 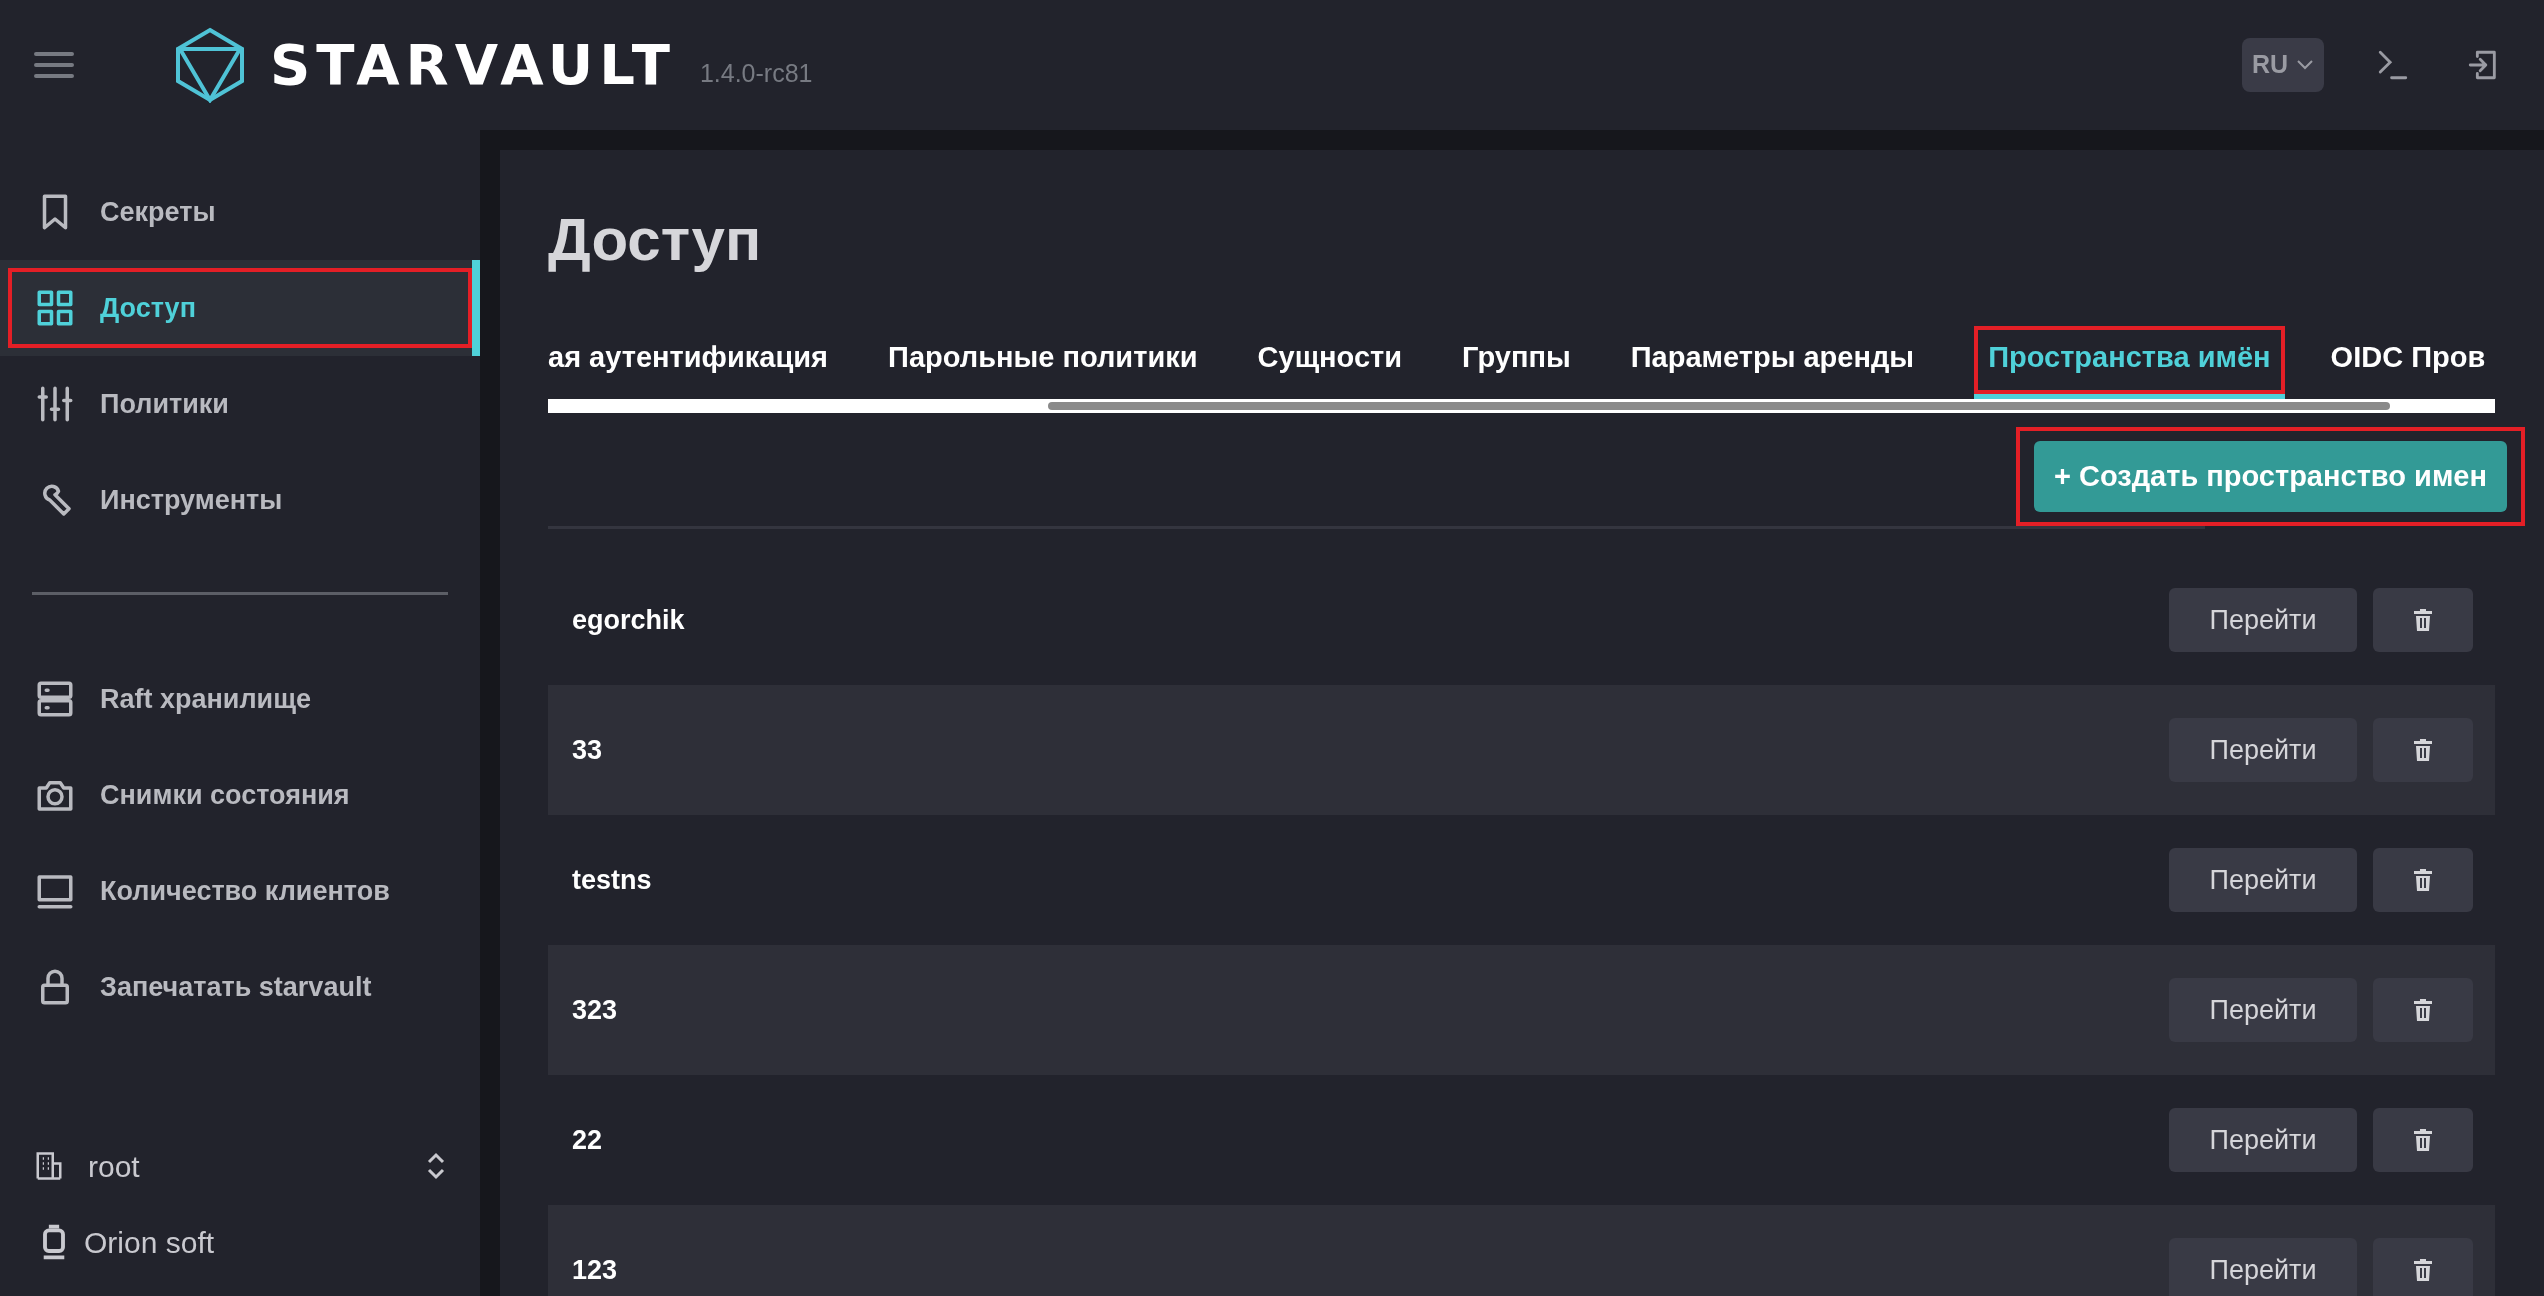 What do you see at coordinates (240, 795) in the screenshot?
I see `sidebar-item: Снимки состояния` at bounding box center [240, 795].